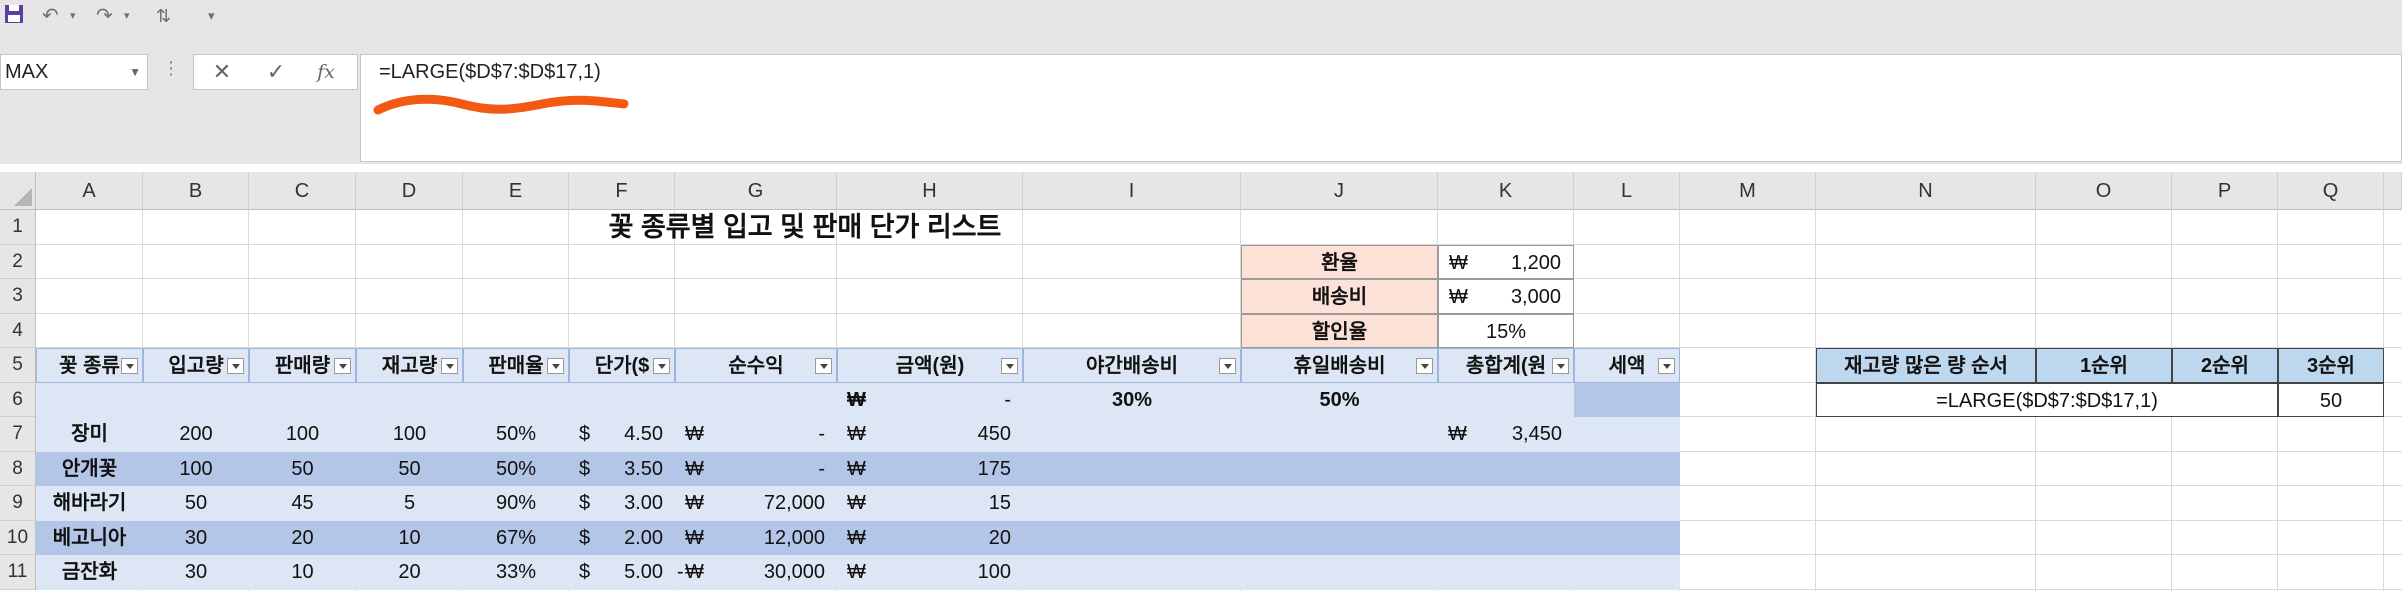  What do you see at coordinates (1132, 365) in the screenshot?
I see `table-header-cell: 야간배송비` at bounding box center [1132, 365].